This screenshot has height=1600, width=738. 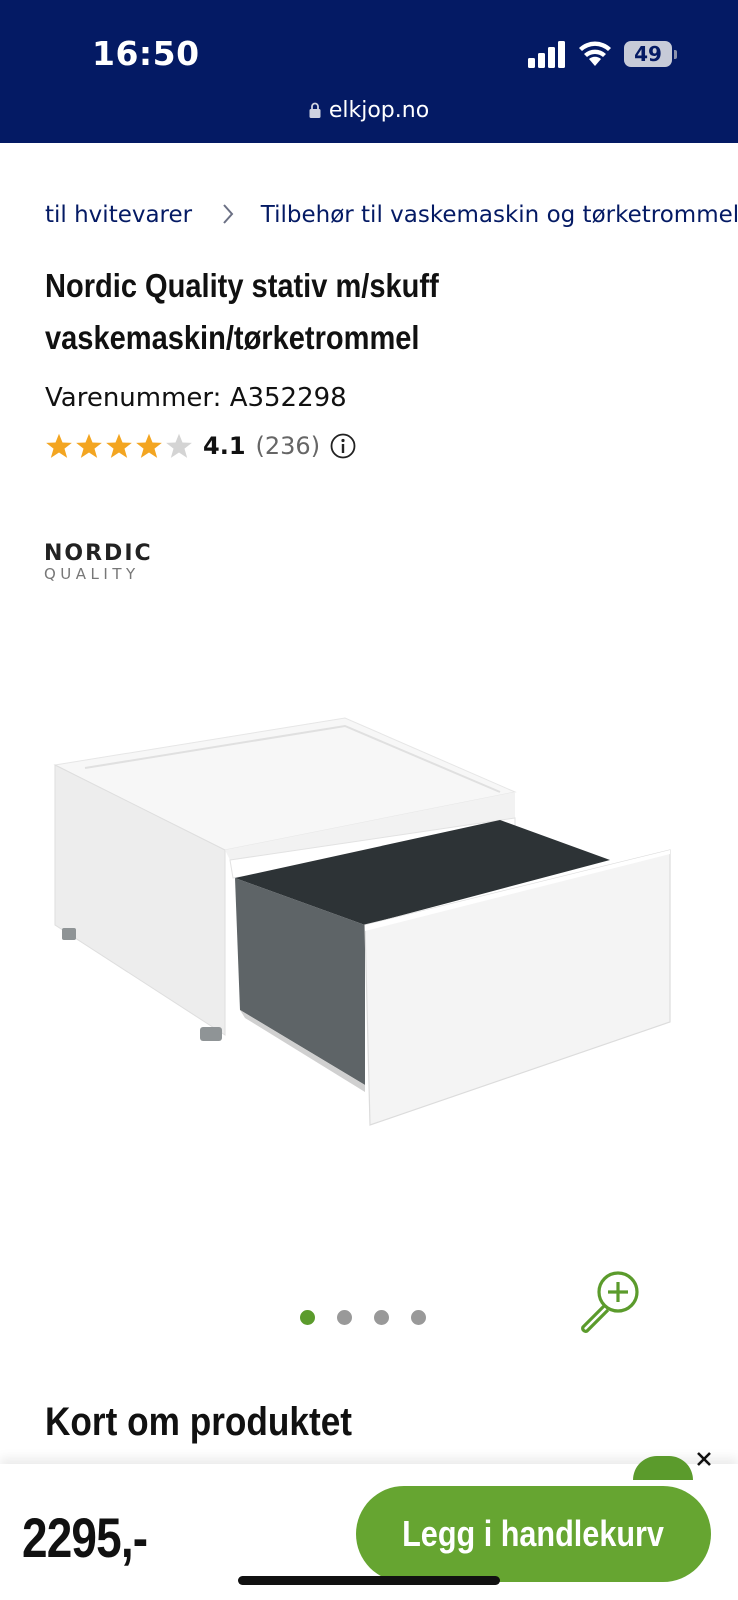 I want to click on battery-indicator: 49, so click(x=648, y=54).